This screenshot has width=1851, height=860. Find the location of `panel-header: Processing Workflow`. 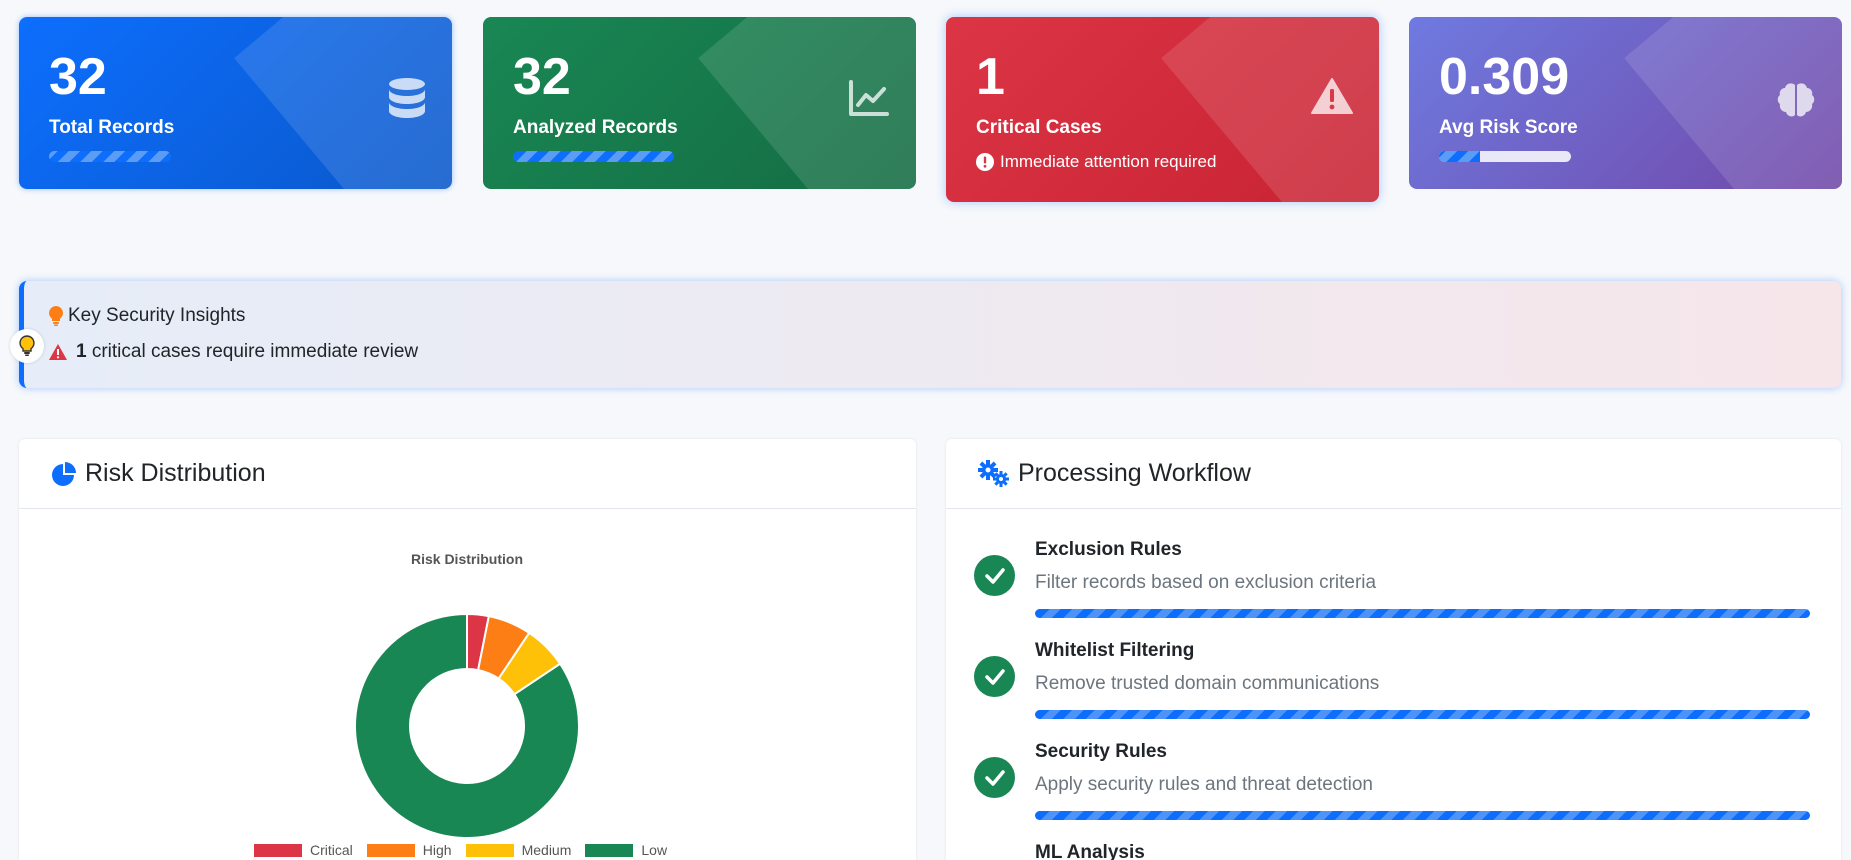

panel-header: Processing Workflow is located at coordinates (1393, 474).